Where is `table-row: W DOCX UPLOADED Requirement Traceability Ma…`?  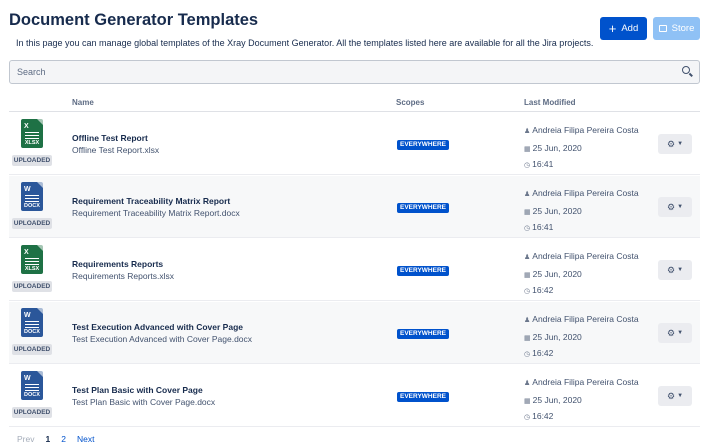 table-row: W DOCX UPLOADED Requirement Traceability Ma… is located at coordinates (354, 207).